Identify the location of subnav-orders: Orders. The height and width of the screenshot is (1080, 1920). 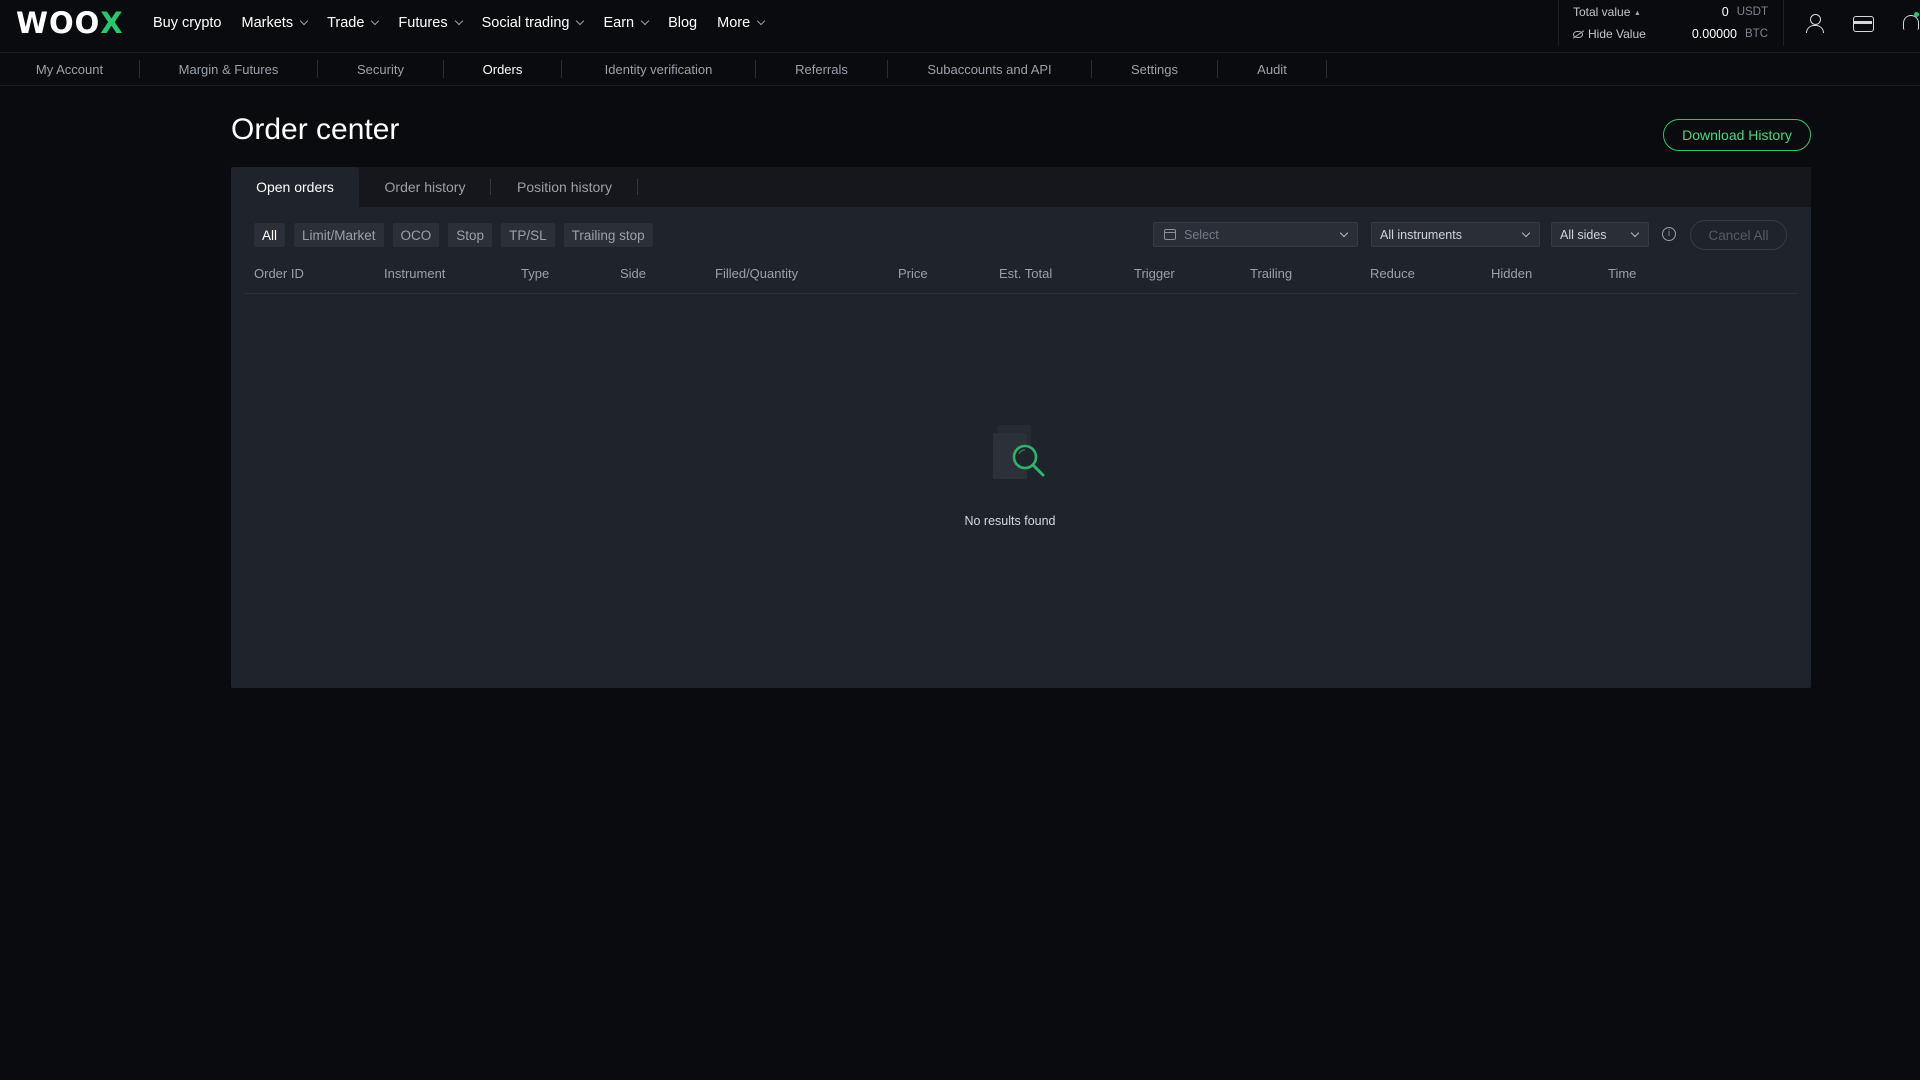
(503, 69).